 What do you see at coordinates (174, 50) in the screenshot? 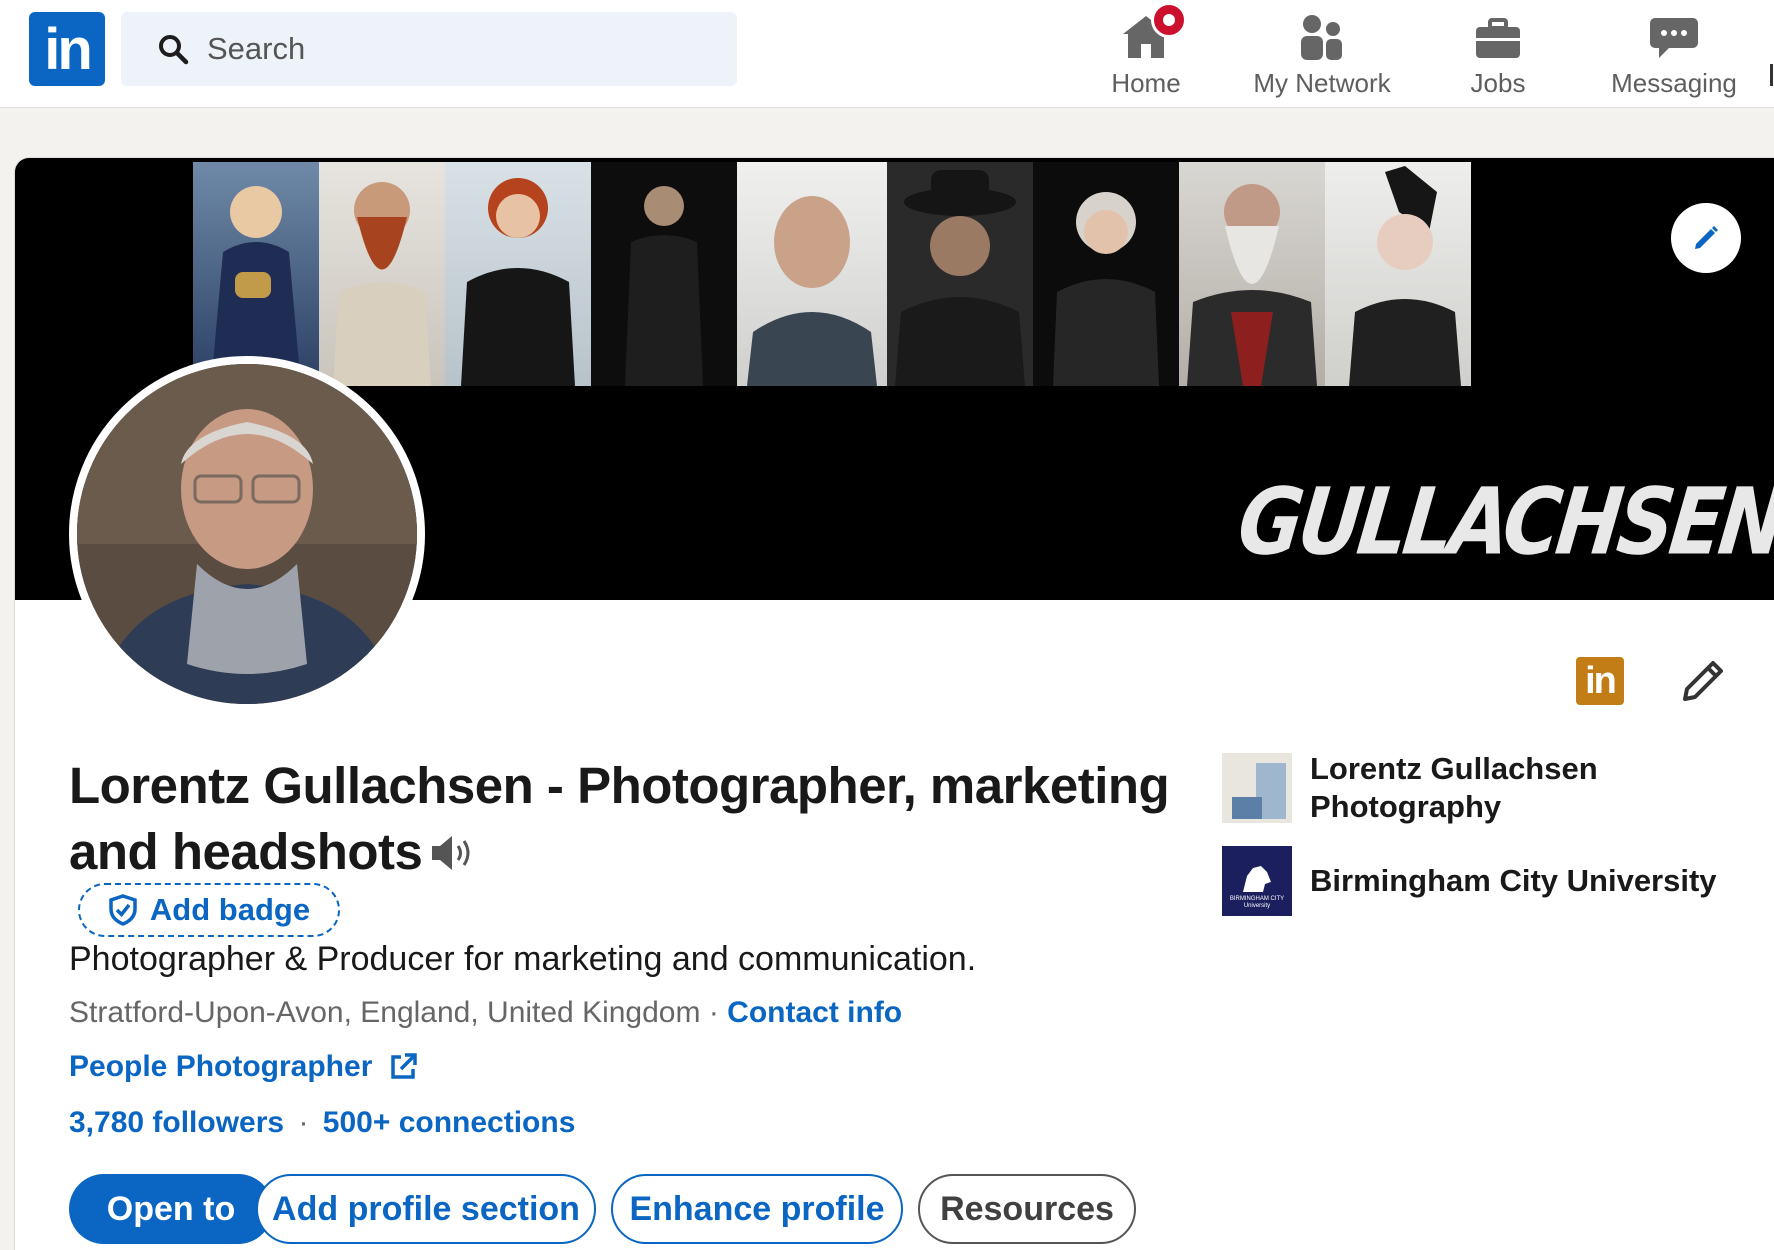
I see `search-icon` at bounding box center [174, 50].